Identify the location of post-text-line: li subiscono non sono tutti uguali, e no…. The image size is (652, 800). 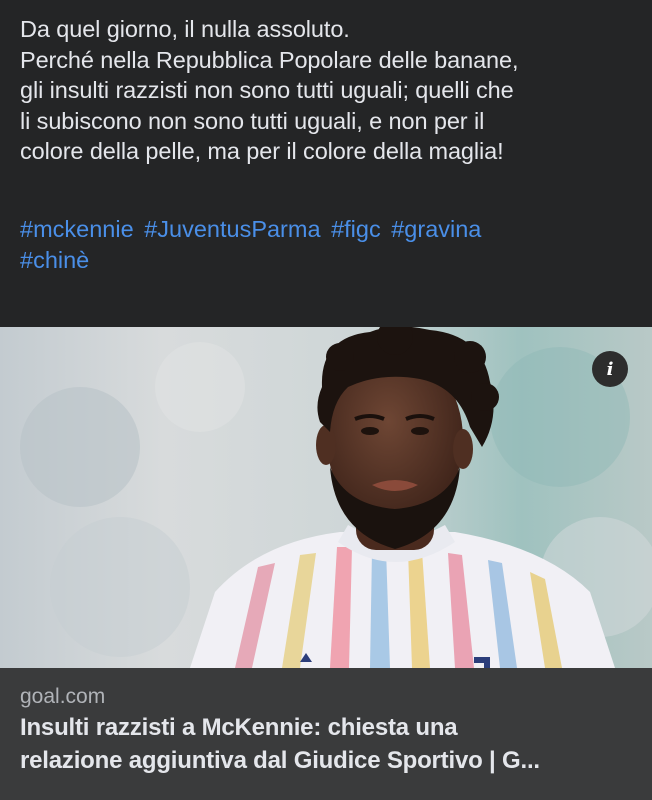
(252, 120).